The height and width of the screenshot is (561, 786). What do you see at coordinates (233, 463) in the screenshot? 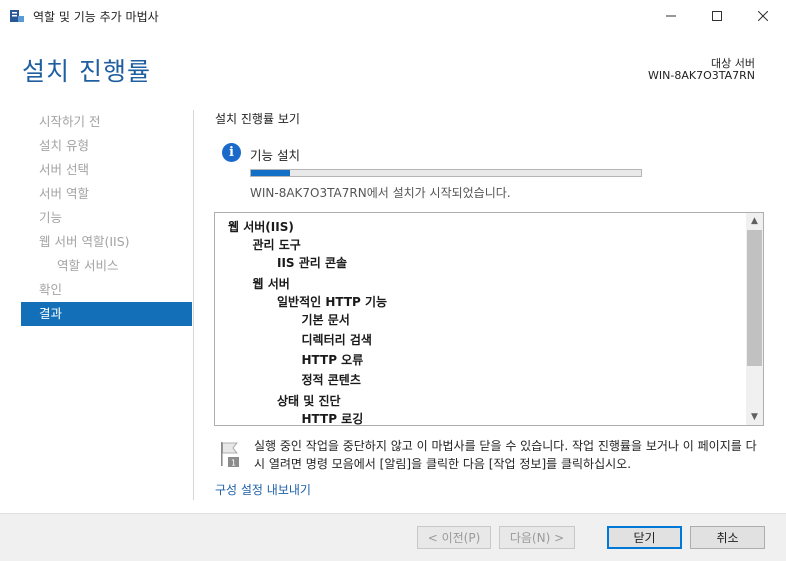
I see `notification-count: 1` at bounding box center [233, 463].